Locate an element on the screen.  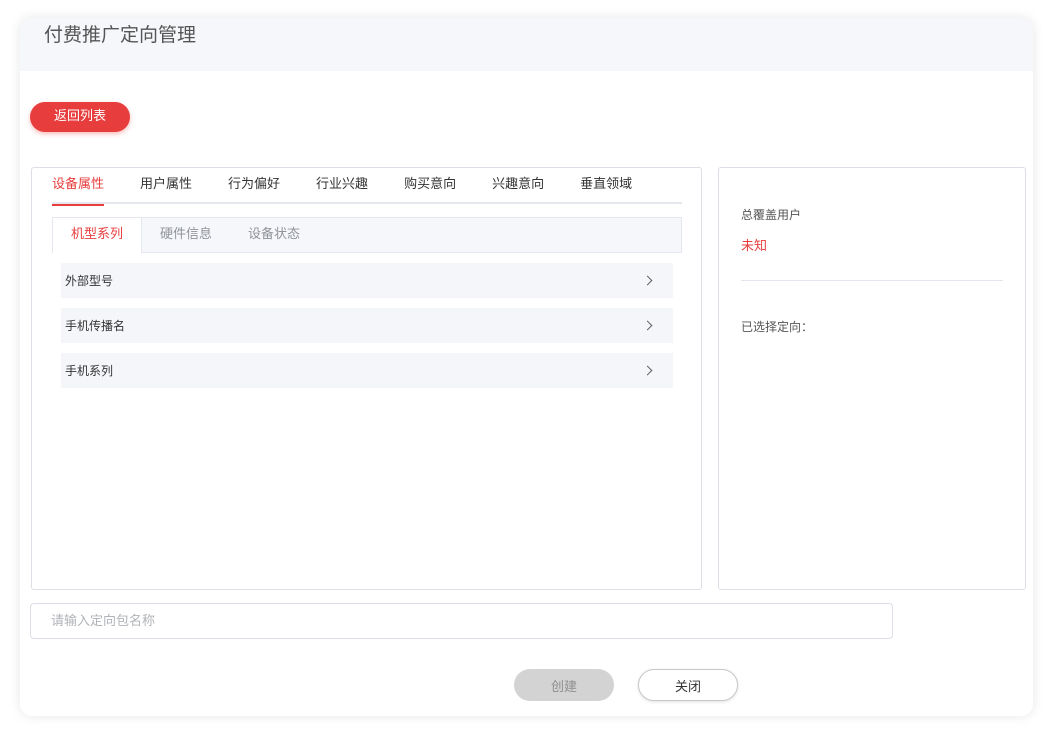
tab-user-attributes: 用户属性 is located at coordinates (166, 186).